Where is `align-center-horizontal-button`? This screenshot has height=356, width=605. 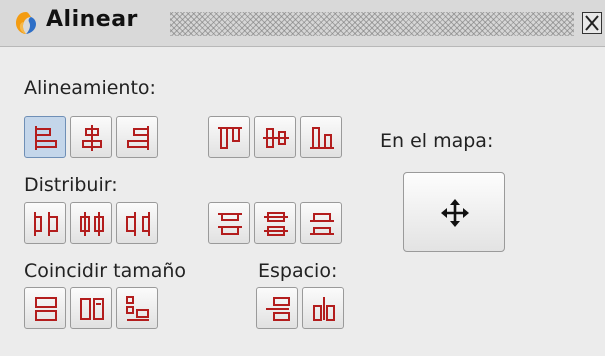
align-center-horizontal-button is located at coordinates (91, 137).